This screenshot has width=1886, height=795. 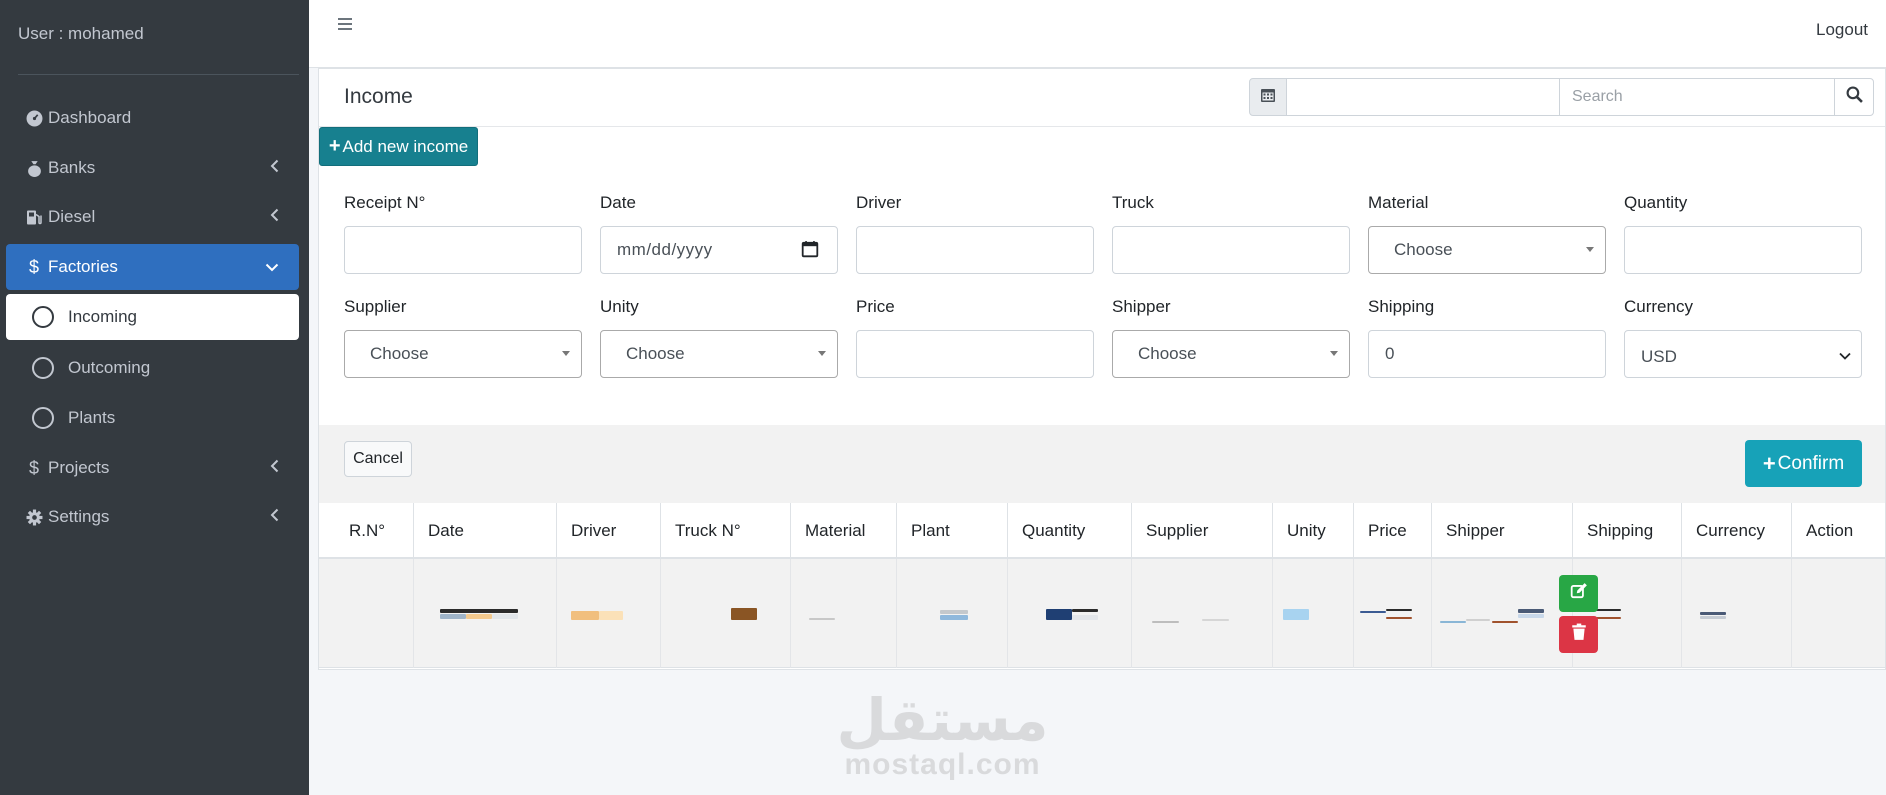 I want to click on cancel-button: Cancel, so click(x=378, y=459).